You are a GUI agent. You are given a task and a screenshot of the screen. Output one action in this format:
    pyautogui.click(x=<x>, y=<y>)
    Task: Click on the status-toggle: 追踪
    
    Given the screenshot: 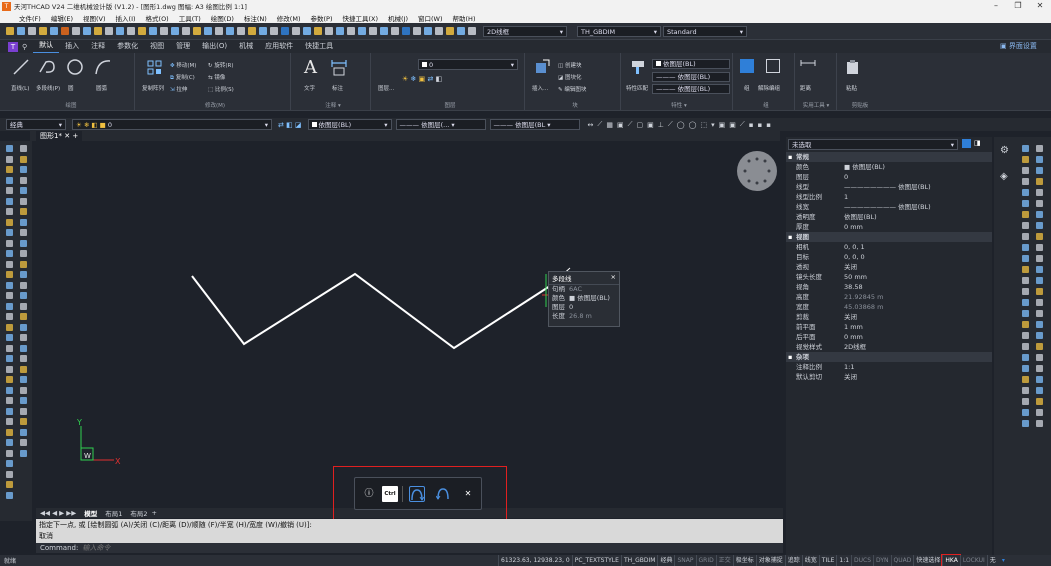 What is the action you would take?
    pyautogui.click(x=793, y=560)
    